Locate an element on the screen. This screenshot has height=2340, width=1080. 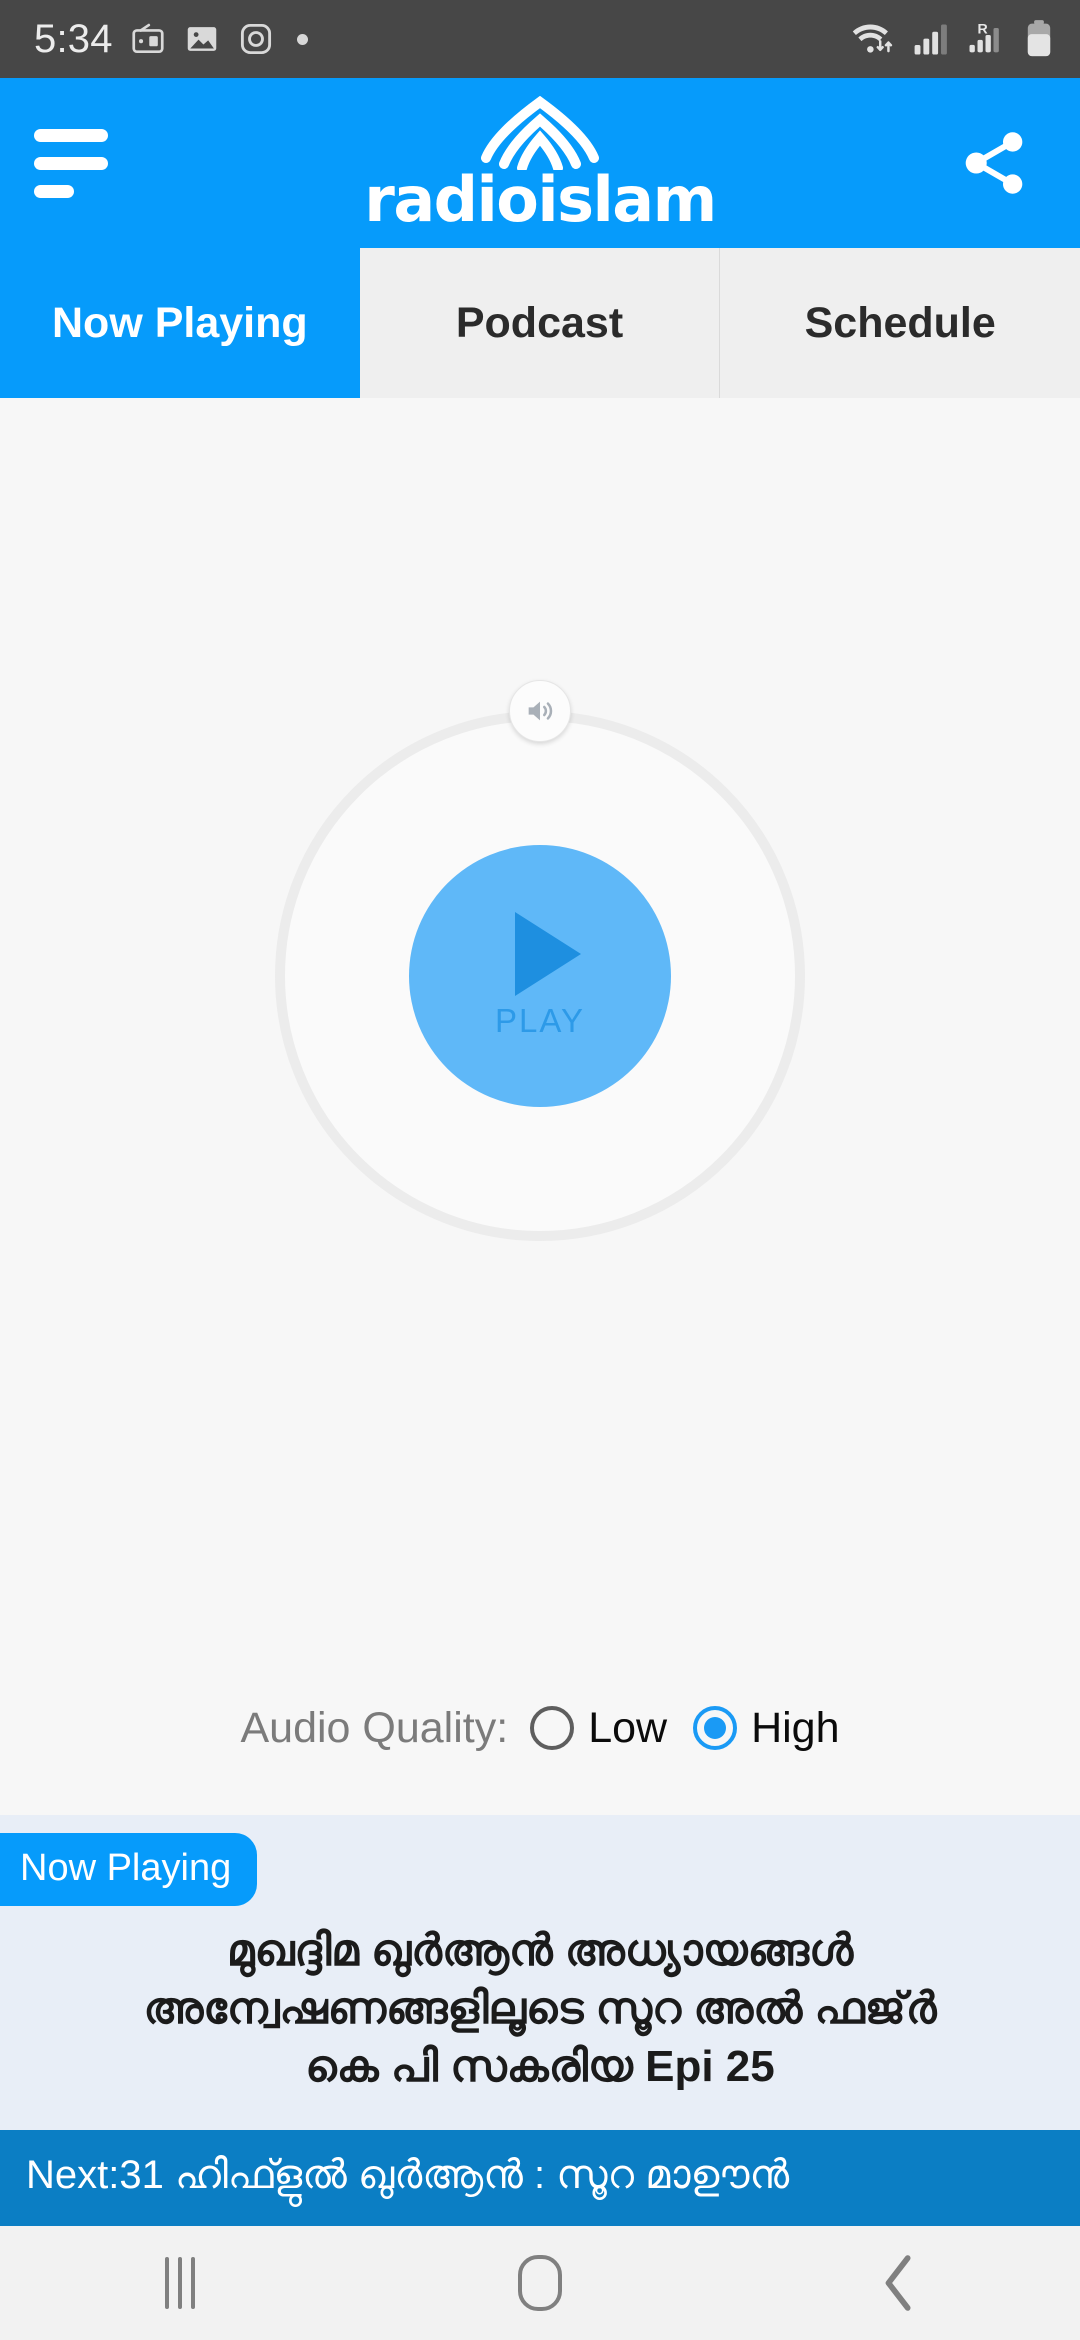
audio-quality-option-low: Low is located at coordinates (598, 1728).